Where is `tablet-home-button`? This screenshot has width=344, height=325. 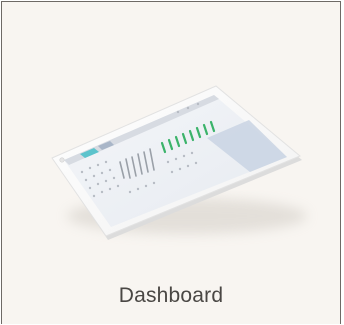
tablet-home-button is located at coordinates (62, 160).